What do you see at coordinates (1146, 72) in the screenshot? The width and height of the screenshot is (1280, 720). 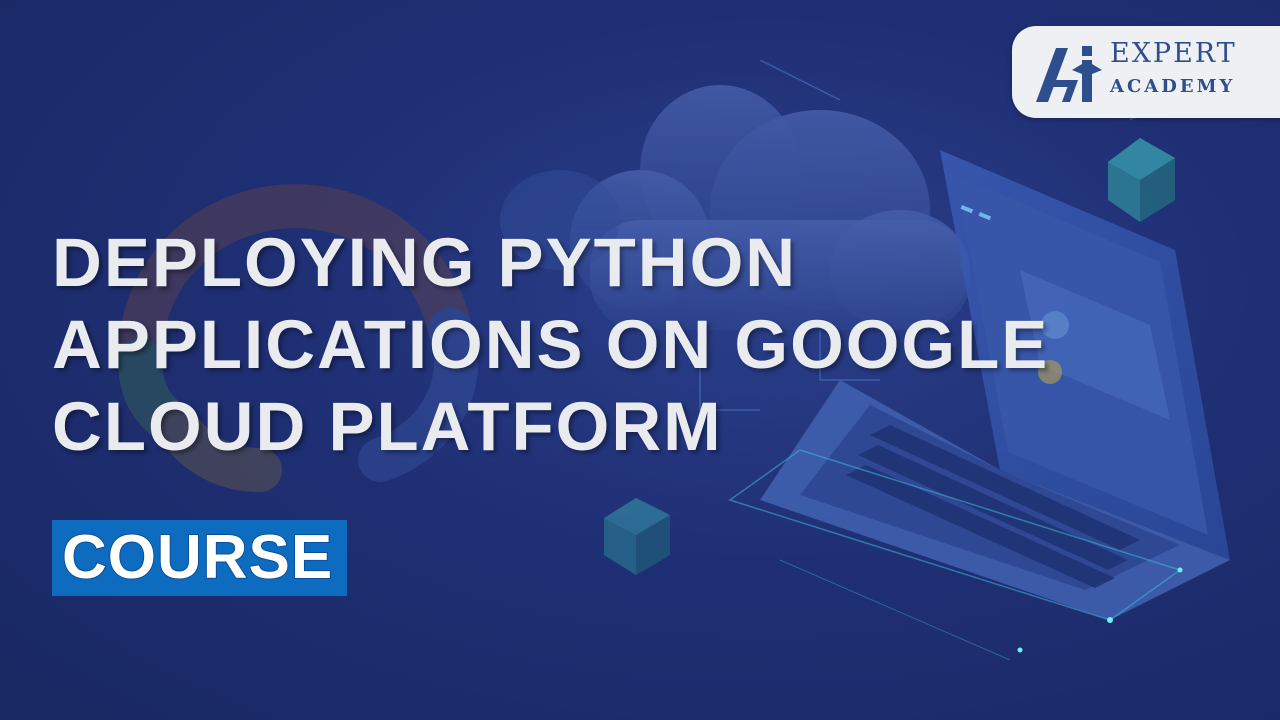 I see `brand-logo-badge: EXPERT ACADEMY` at bounding box center [1146, 72].